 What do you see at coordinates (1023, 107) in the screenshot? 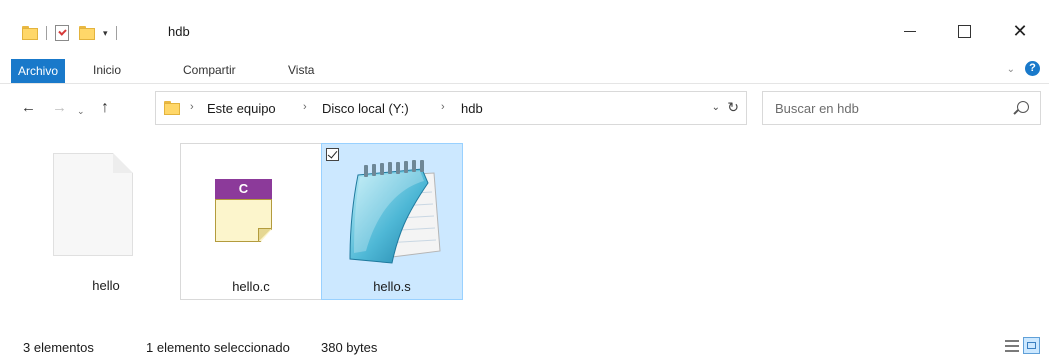
I see `search-icon` at bounding box center [1023, 107].